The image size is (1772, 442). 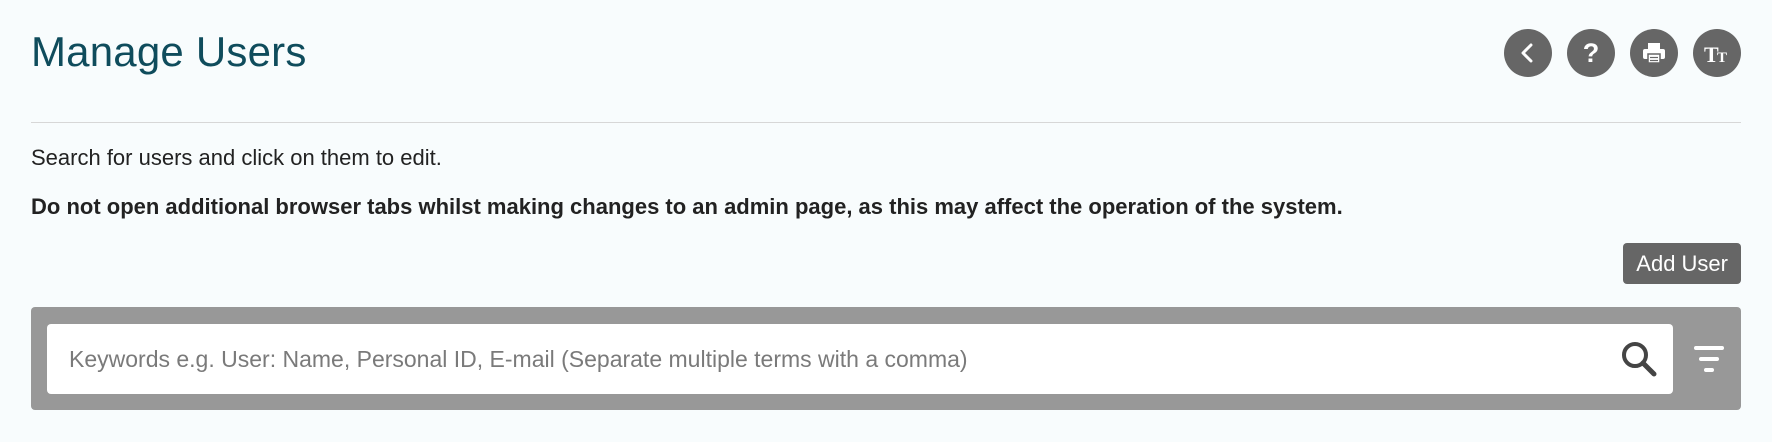 What do you see at coordinates (1682, 263) in the screenshot?
I see `add-user-button: Add User` at bounding box center [1682, 263].